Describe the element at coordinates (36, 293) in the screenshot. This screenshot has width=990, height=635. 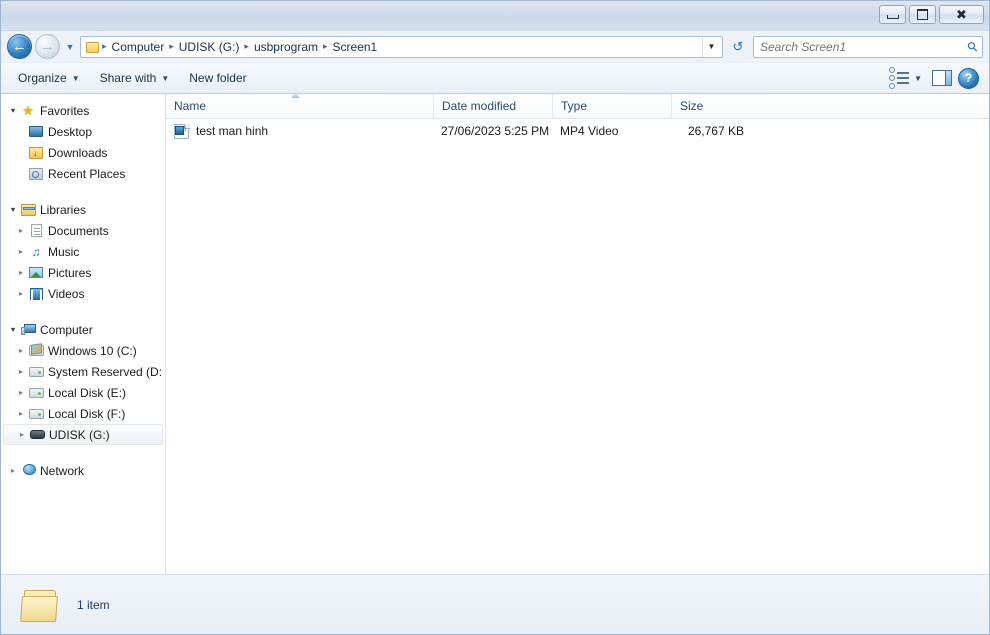
I see `videos-icon` at that location.